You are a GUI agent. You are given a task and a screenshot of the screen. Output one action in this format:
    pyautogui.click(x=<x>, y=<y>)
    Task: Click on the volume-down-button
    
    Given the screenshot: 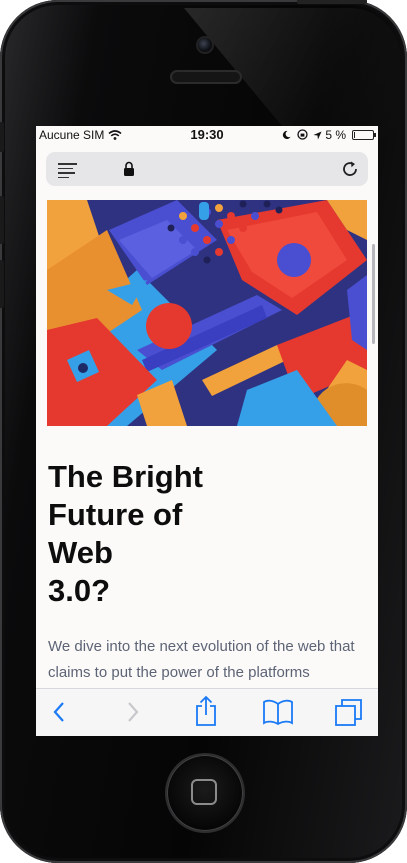 What is the action you would take?
    pyautogui.click(x=2, y=284)
    